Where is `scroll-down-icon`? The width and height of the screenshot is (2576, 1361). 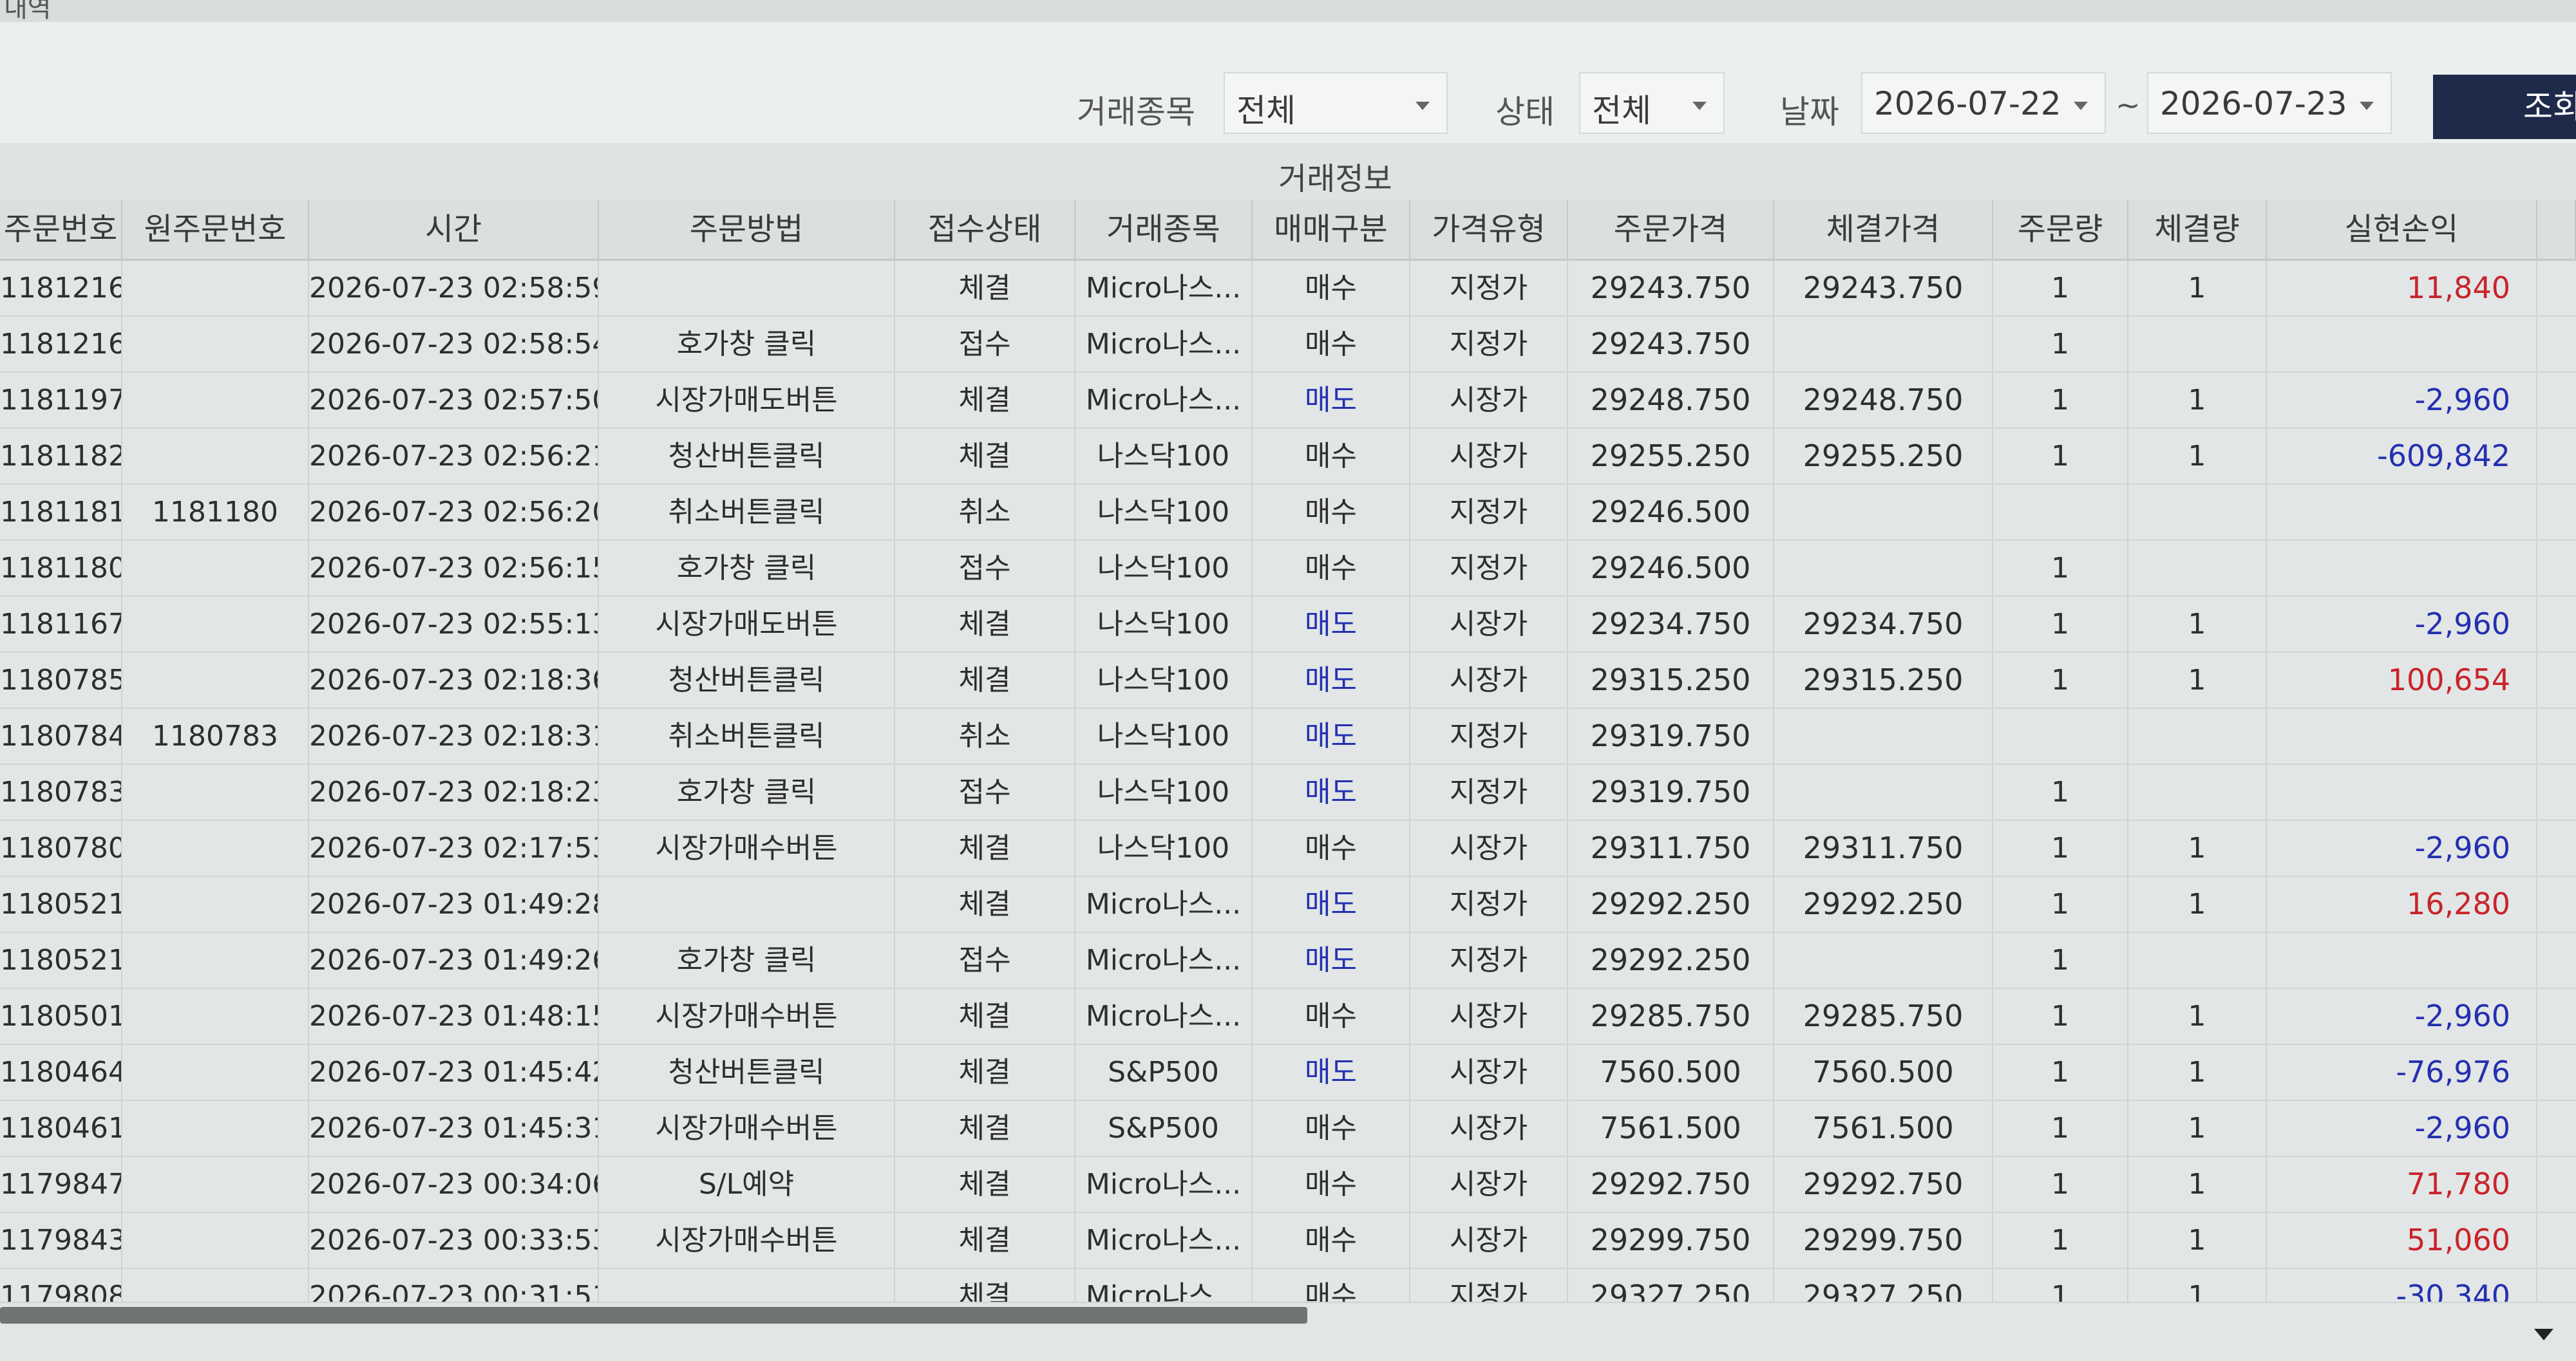
scroll-down-icon is located at coordinates (2543, 1335).